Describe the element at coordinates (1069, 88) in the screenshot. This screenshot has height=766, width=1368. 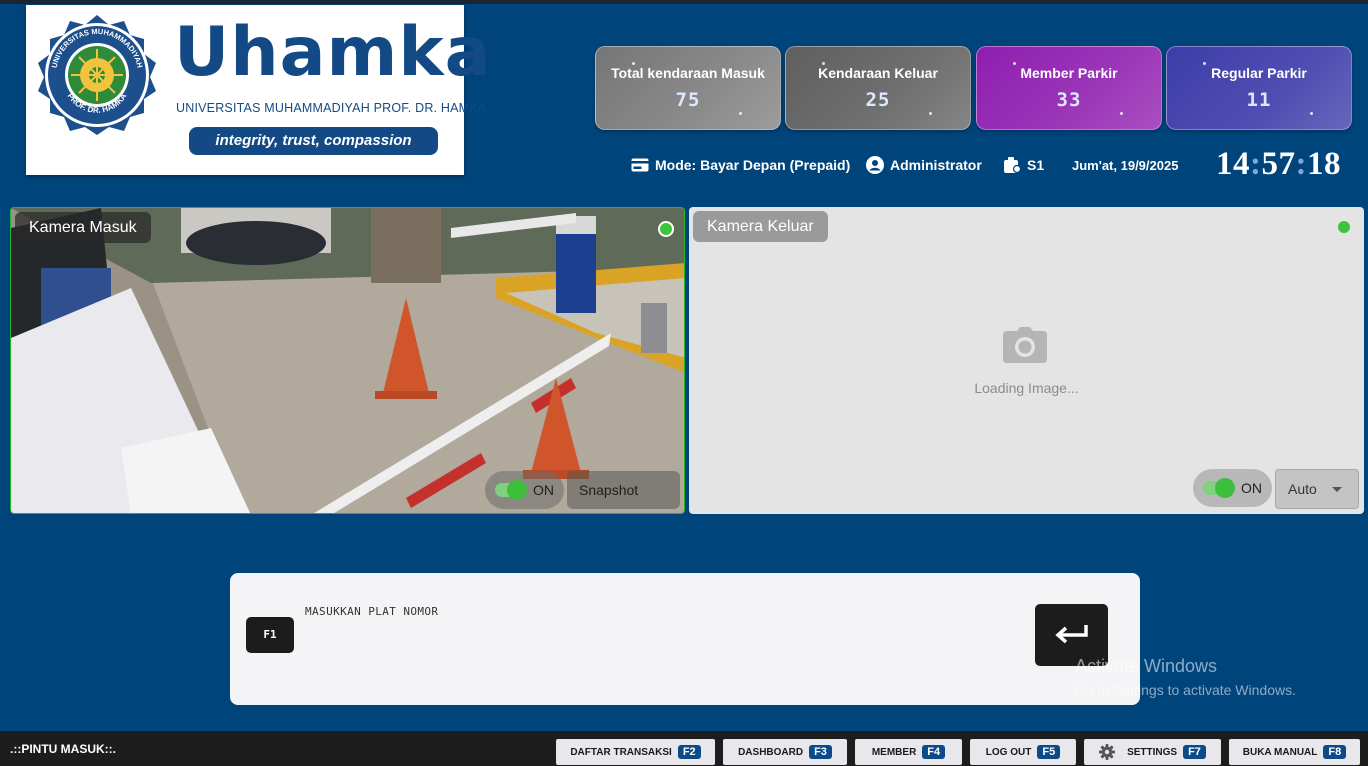
I see `stat-card-member-parkir: Member Parkir 33` at that location.